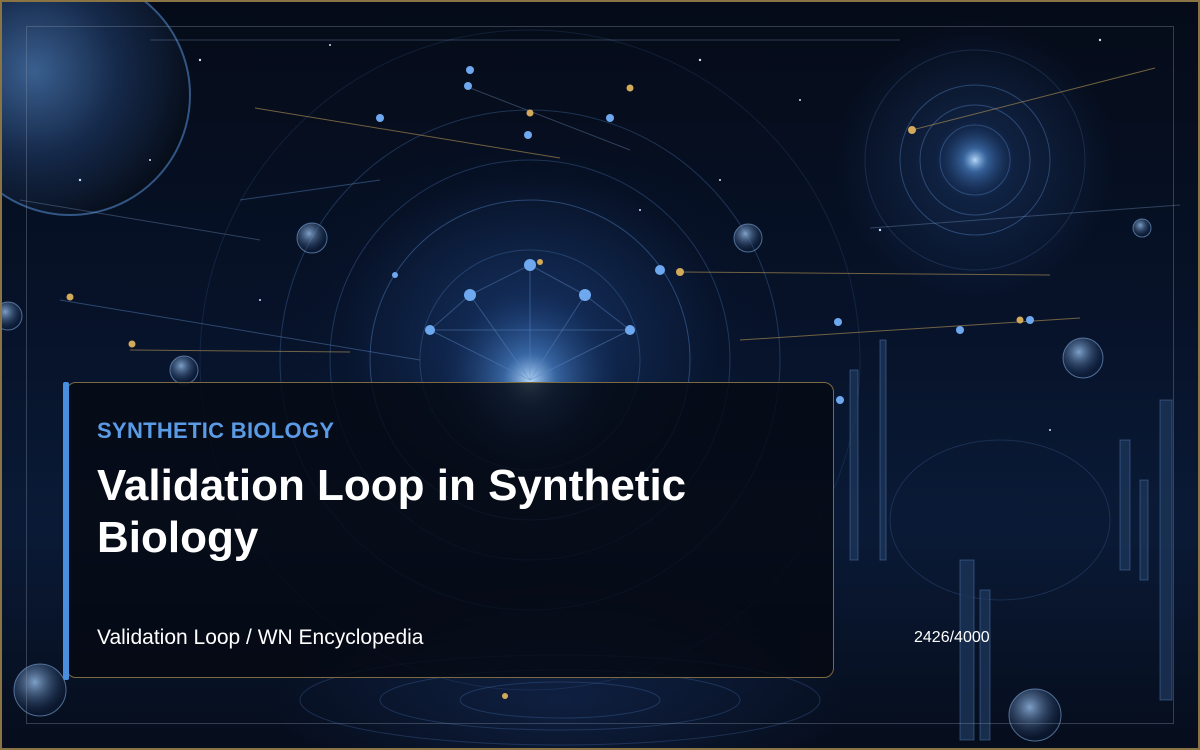 The width and height of the screenshot is (1200, 750). What do you see at coordinates (95, 107) in the screenshot?
I see `planet-shape` at bounding box center [95, 107].